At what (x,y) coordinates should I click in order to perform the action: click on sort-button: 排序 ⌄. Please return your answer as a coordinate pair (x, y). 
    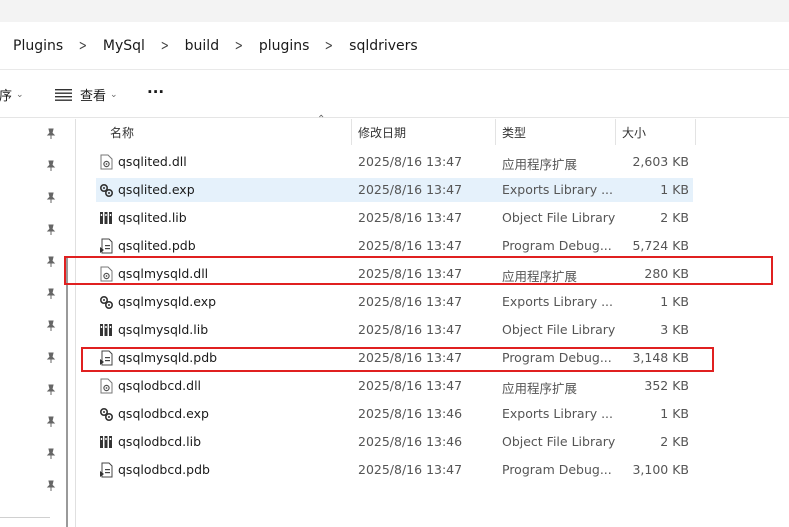
    Looking at the image, I should click on (12, 94).